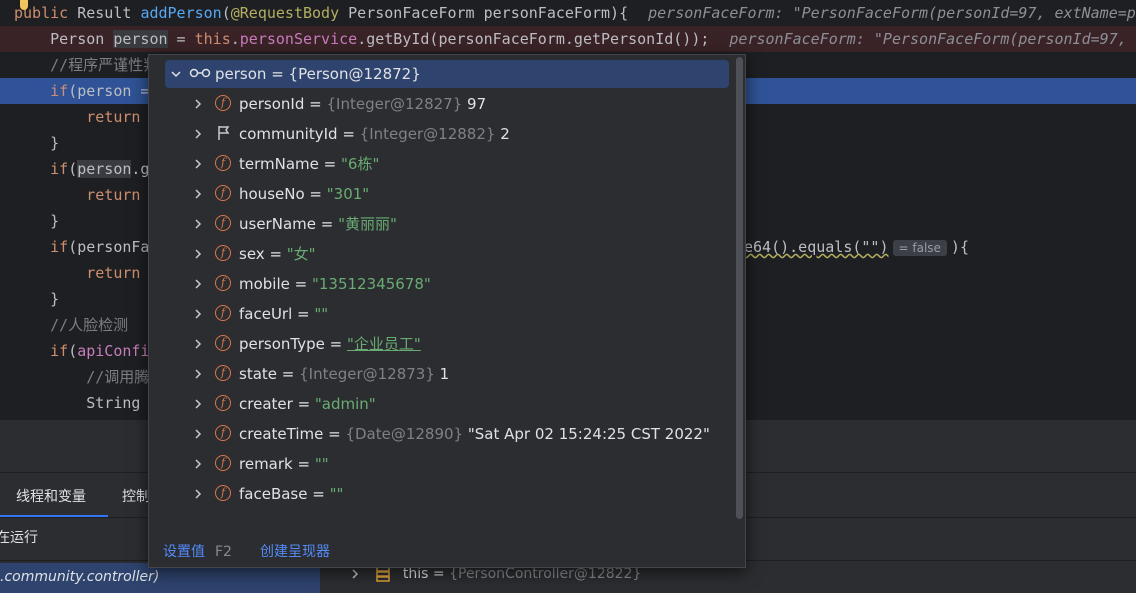 The image size is (1136, 593). Describe the element at coordinates (439, 104) in the screenshot. I see `field-row-personid: f personId = {Integer@12827} 97` at that location.